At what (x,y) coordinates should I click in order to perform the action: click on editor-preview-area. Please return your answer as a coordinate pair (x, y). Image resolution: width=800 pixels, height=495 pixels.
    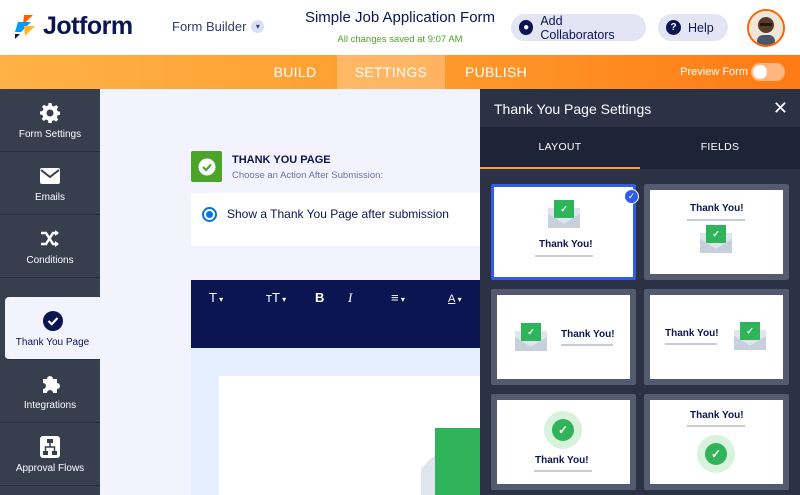
    Looking at the image, I should click on (335, 421).